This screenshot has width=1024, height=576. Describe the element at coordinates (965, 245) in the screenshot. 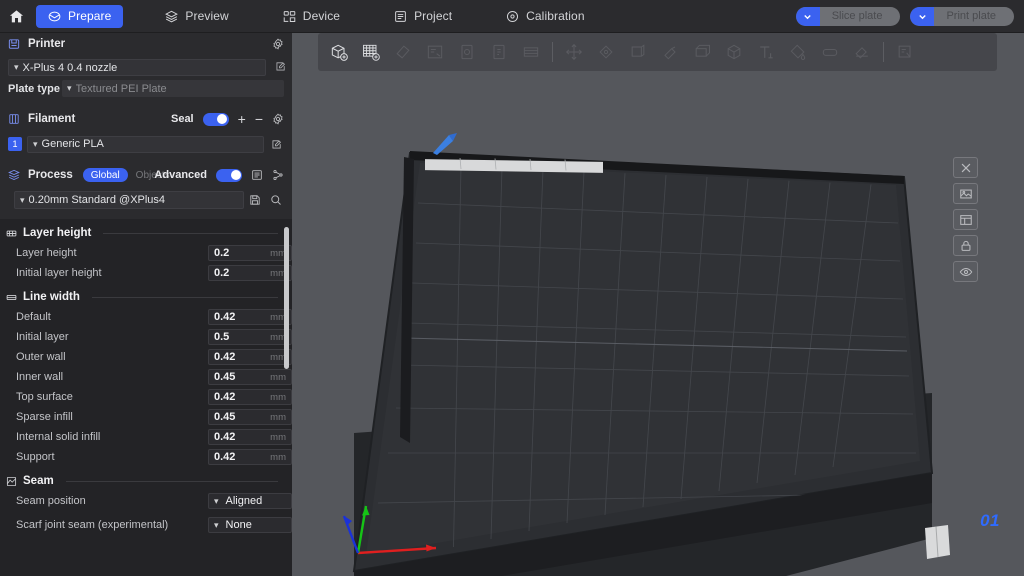

I see `lock-icon` at that location.